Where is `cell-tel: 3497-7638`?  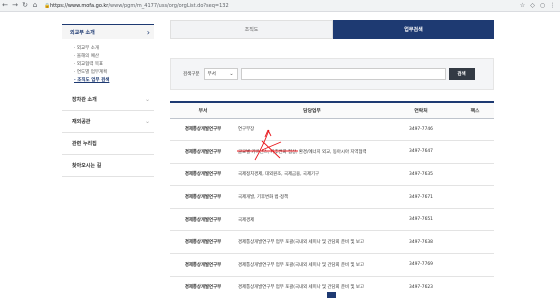 cell-tel: 3497-7638 is located at coordinates (421, 242).